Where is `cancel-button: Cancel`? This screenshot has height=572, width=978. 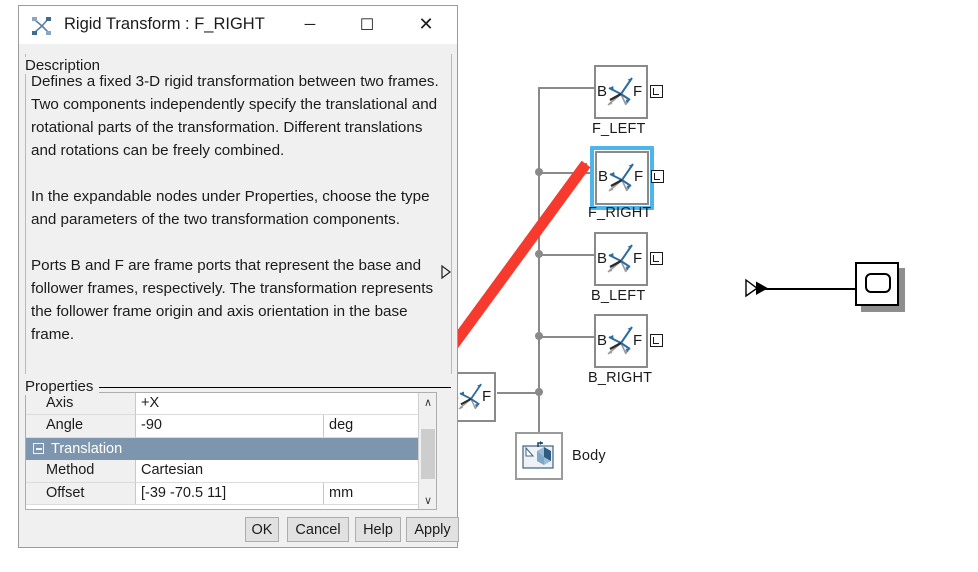
cancel-button: Cancel is located at coordinates (318, 529).